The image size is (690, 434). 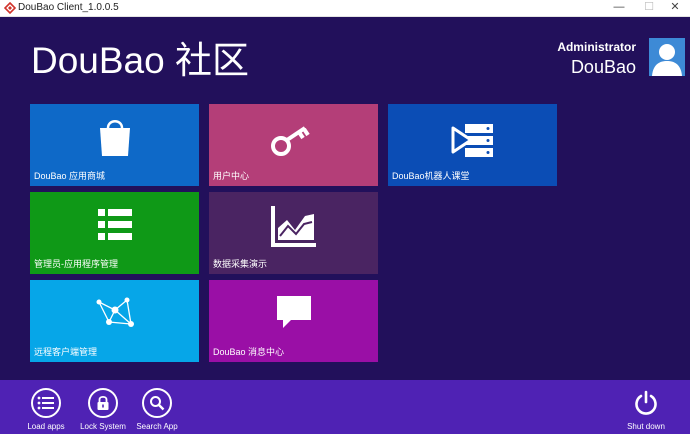 What do you see at coordinates (115, 312) in the screenshot?
I see `network-icon` at bounding box center [115, 312].